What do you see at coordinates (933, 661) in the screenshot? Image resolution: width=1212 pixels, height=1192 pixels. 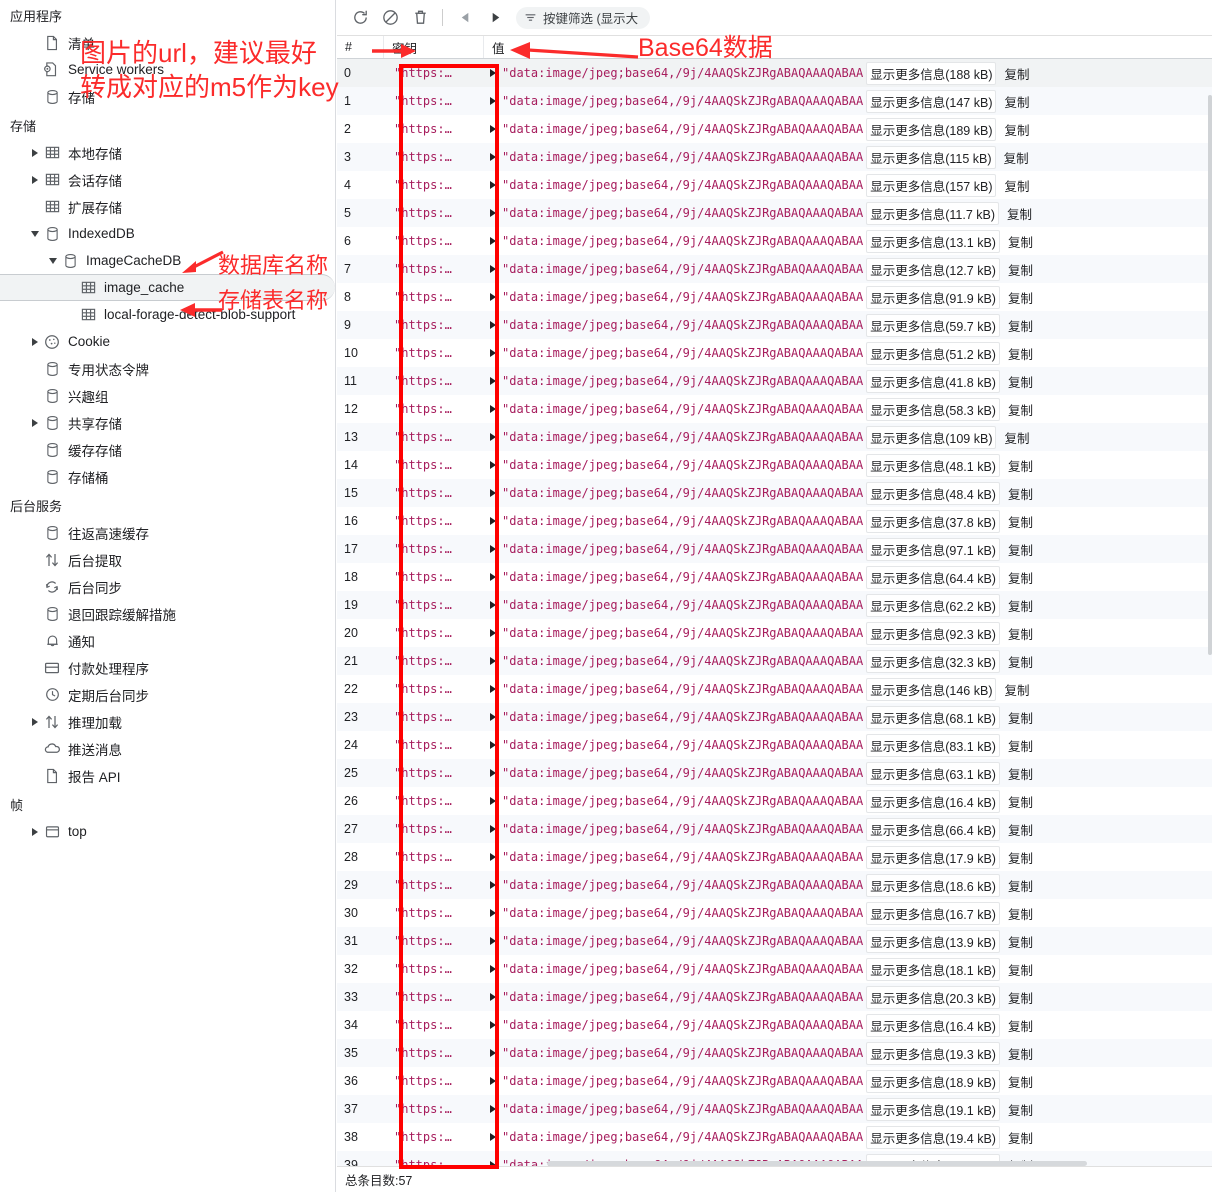 I see `show-more-button: 显示更多信息(32.3 kB)` at bounding box center [933, 661].